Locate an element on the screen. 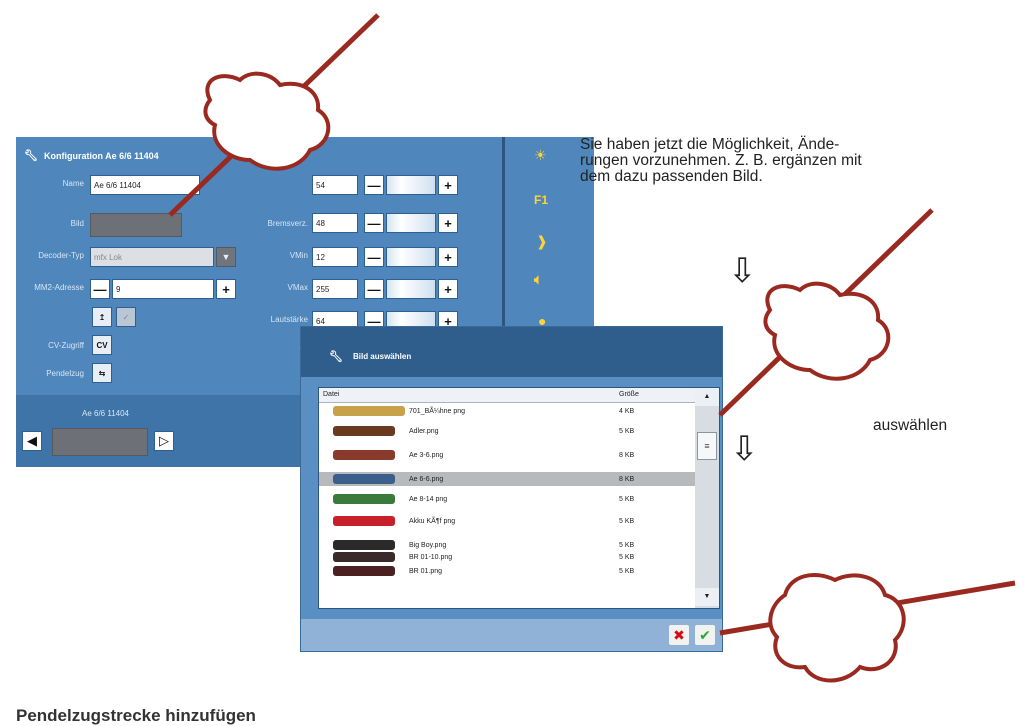  check-icon: ✔ is located at coordinates (705, 634).